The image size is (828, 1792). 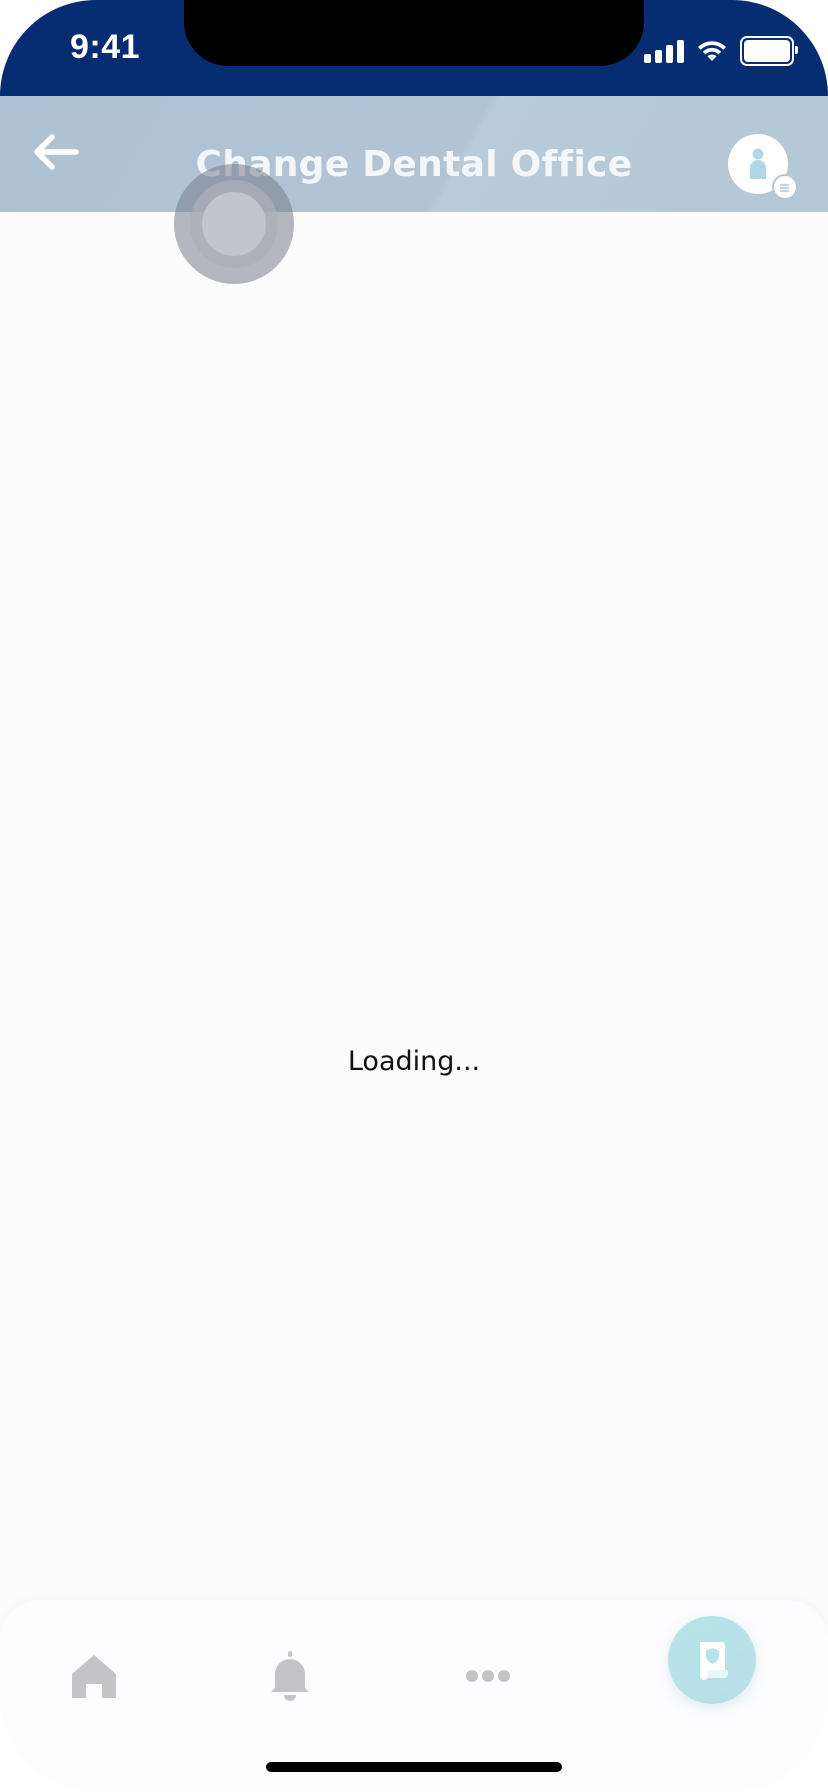 What do you see at coordinates (414, 33) in the screenshot?
I see `notch` at bounding box center [414, 33].